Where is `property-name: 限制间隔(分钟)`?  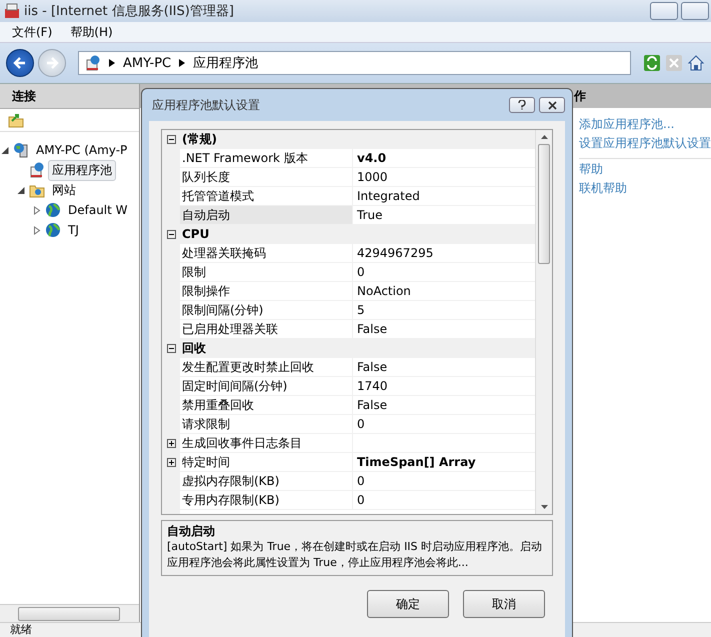
property-name: 限制间隔(分钟) is located at coordinates (266, 310).